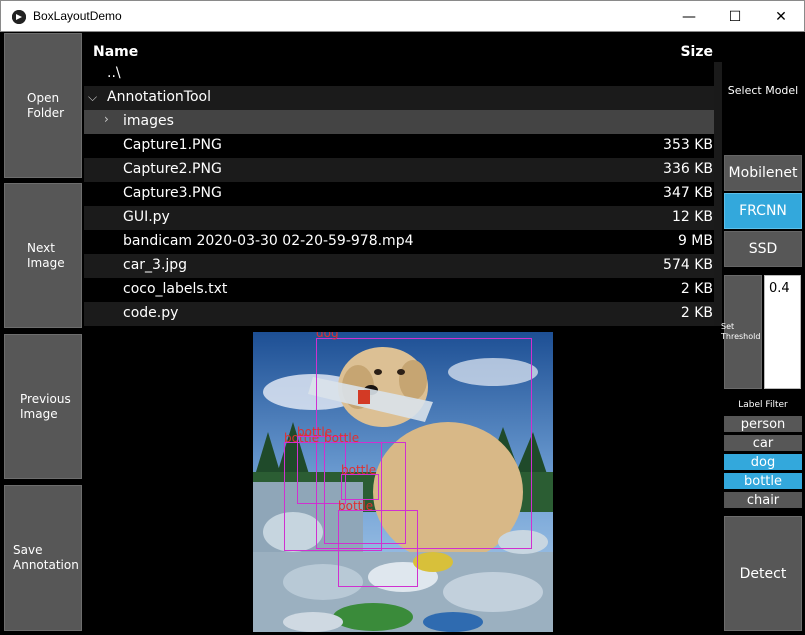 Image resolution: width=805 pixels, height=635 pixels. What do you see at coordinates (45, 406) in the screenshot?
I see `previous-image-label: Previous Image` at bounding box center [45, 406].